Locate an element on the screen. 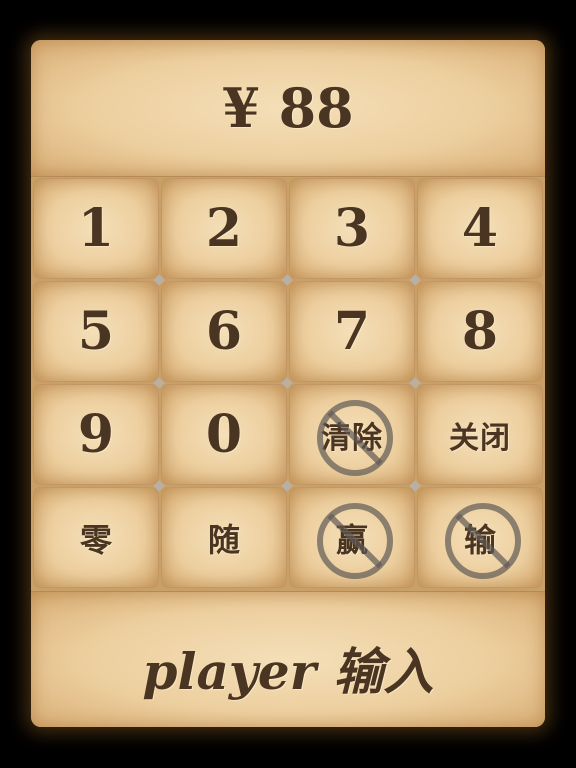 This screenshot has height=768, width=576. key-8-button: 8 is located at coordinates (480, 331).